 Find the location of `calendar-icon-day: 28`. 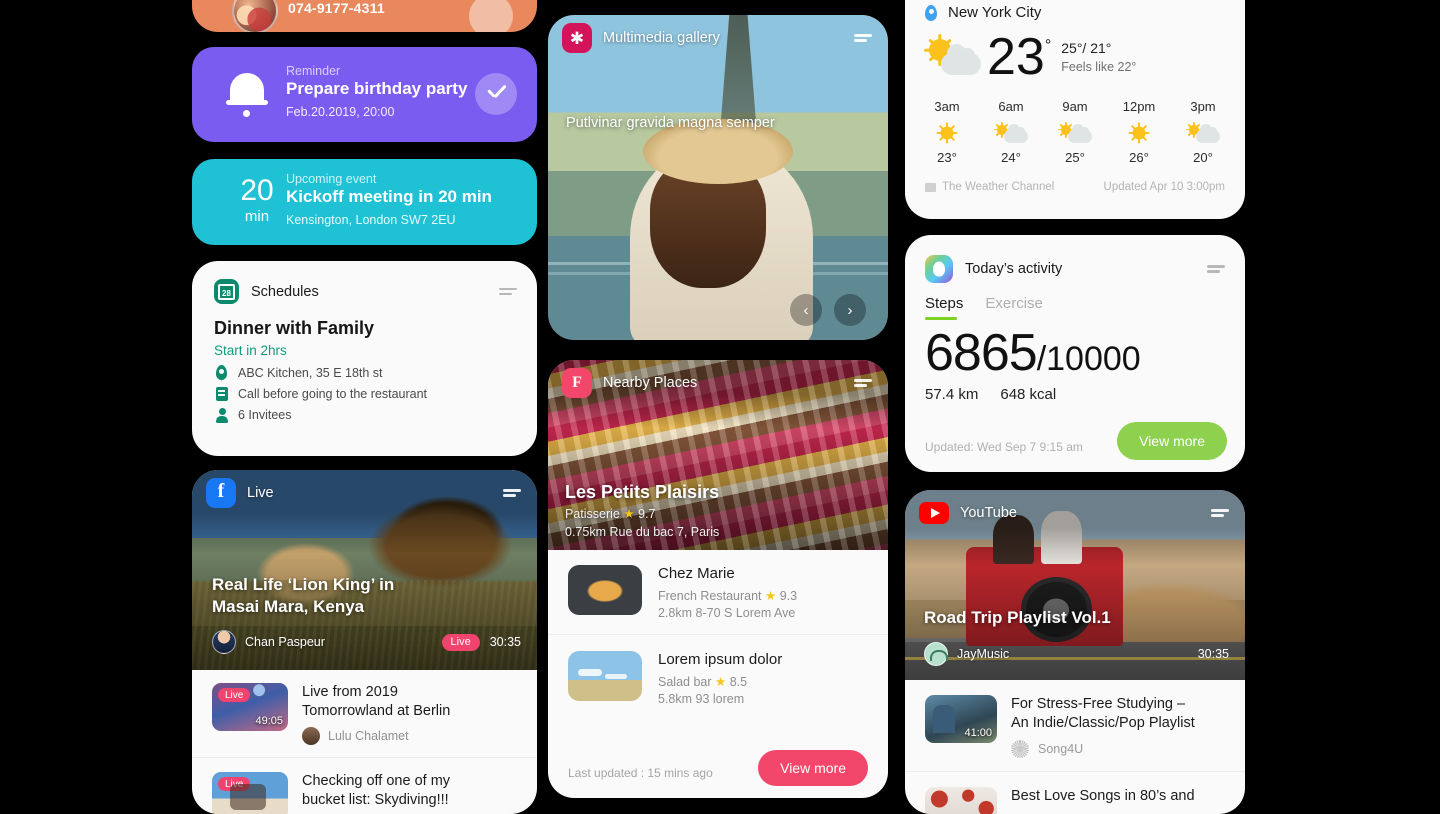

calendar-icon-day: 28 is located at coordinates (226, 293).